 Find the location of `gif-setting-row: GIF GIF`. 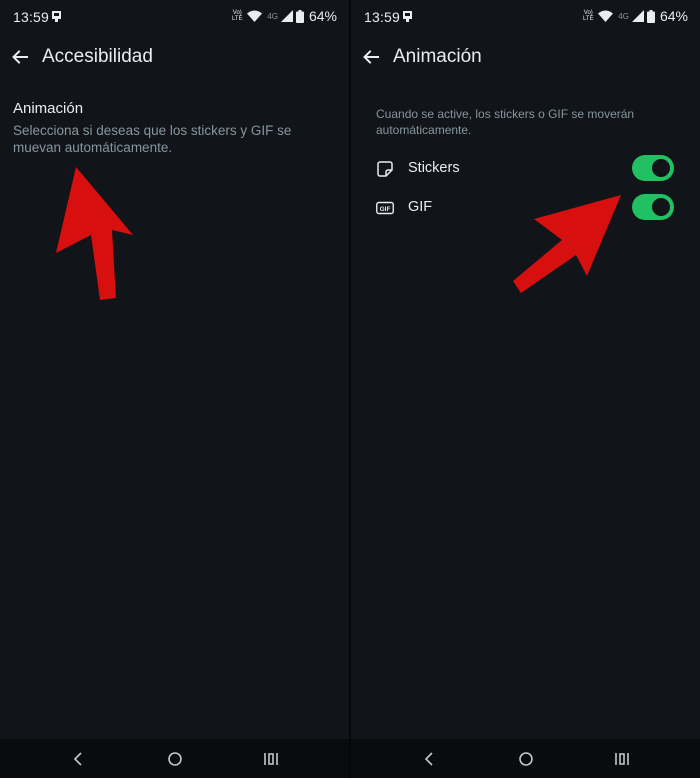

gif-setting-row: GIF GIF is located at coordinates (525, 208).